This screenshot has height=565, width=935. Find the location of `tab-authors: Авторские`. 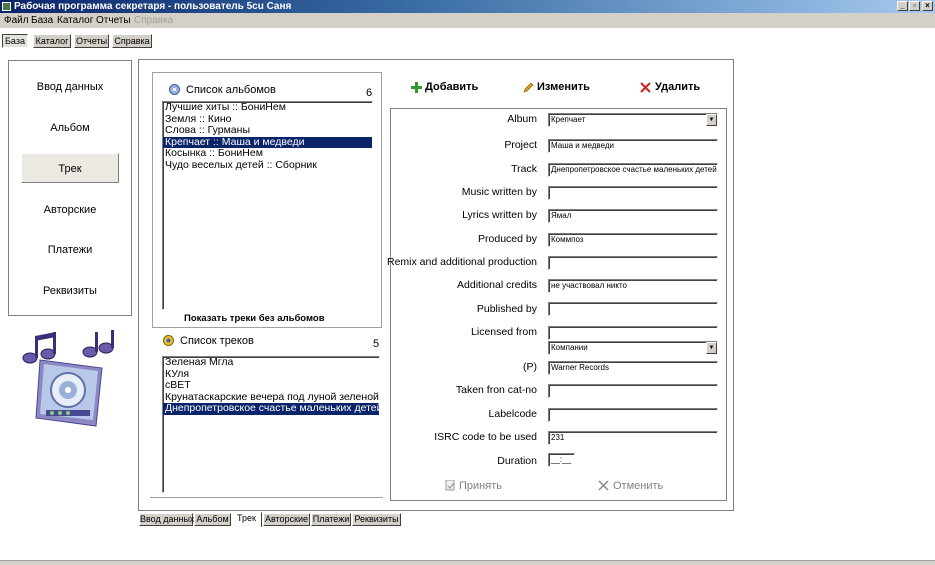

tab-authors: Авторские is located at coordinates (286, 519).